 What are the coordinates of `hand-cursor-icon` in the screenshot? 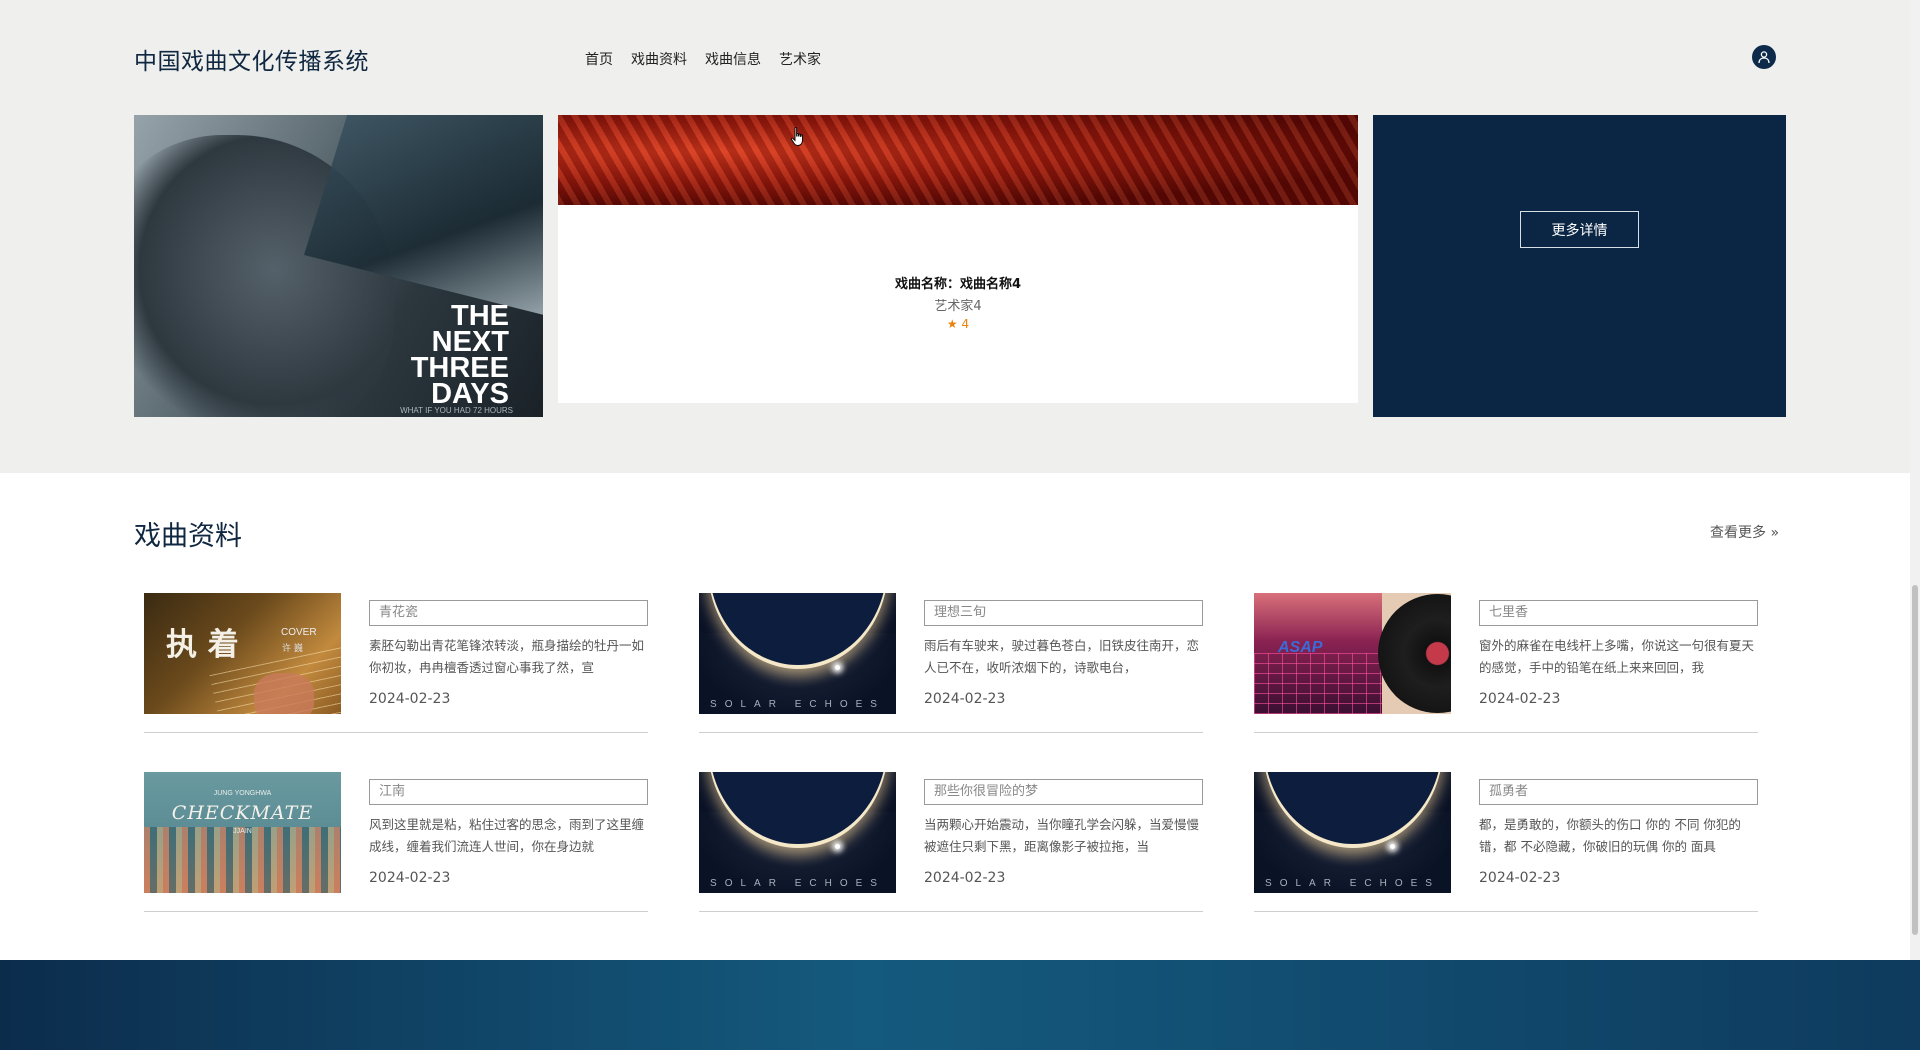 It's located at (796, 136).